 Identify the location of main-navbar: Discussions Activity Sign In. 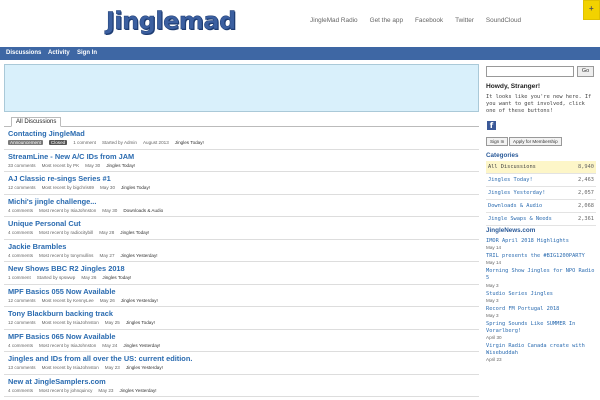
(300, 53).